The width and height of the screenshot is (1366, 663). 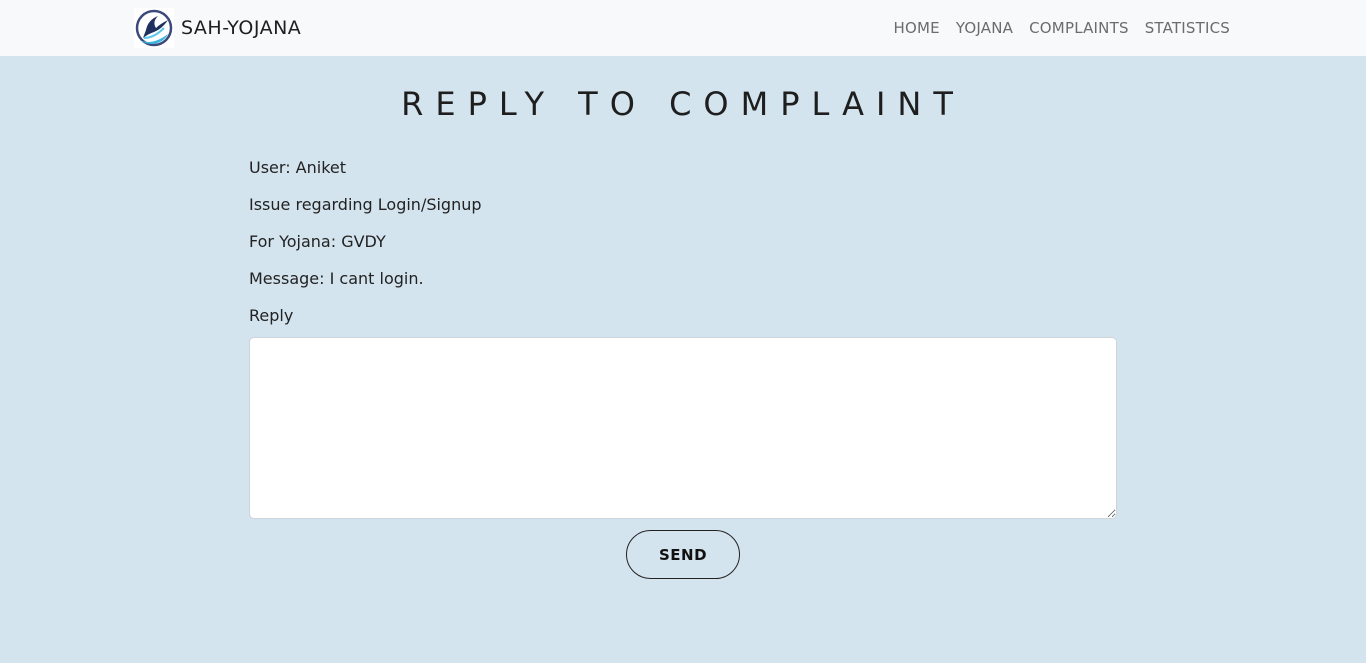 I want to click on page-title: REPLY TO COMPLAINT, so click(x=683, y=104).